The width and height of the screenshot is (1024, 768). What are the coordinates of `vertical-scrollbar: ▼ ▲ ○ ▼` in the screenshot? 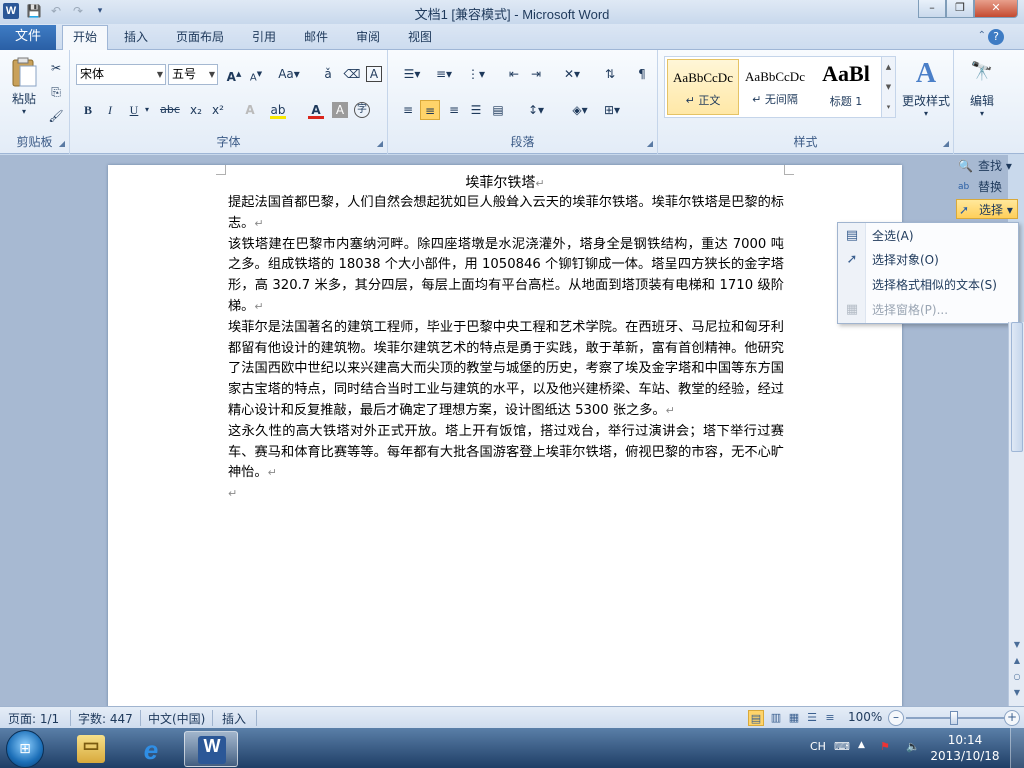 It's located at (1016, 514).